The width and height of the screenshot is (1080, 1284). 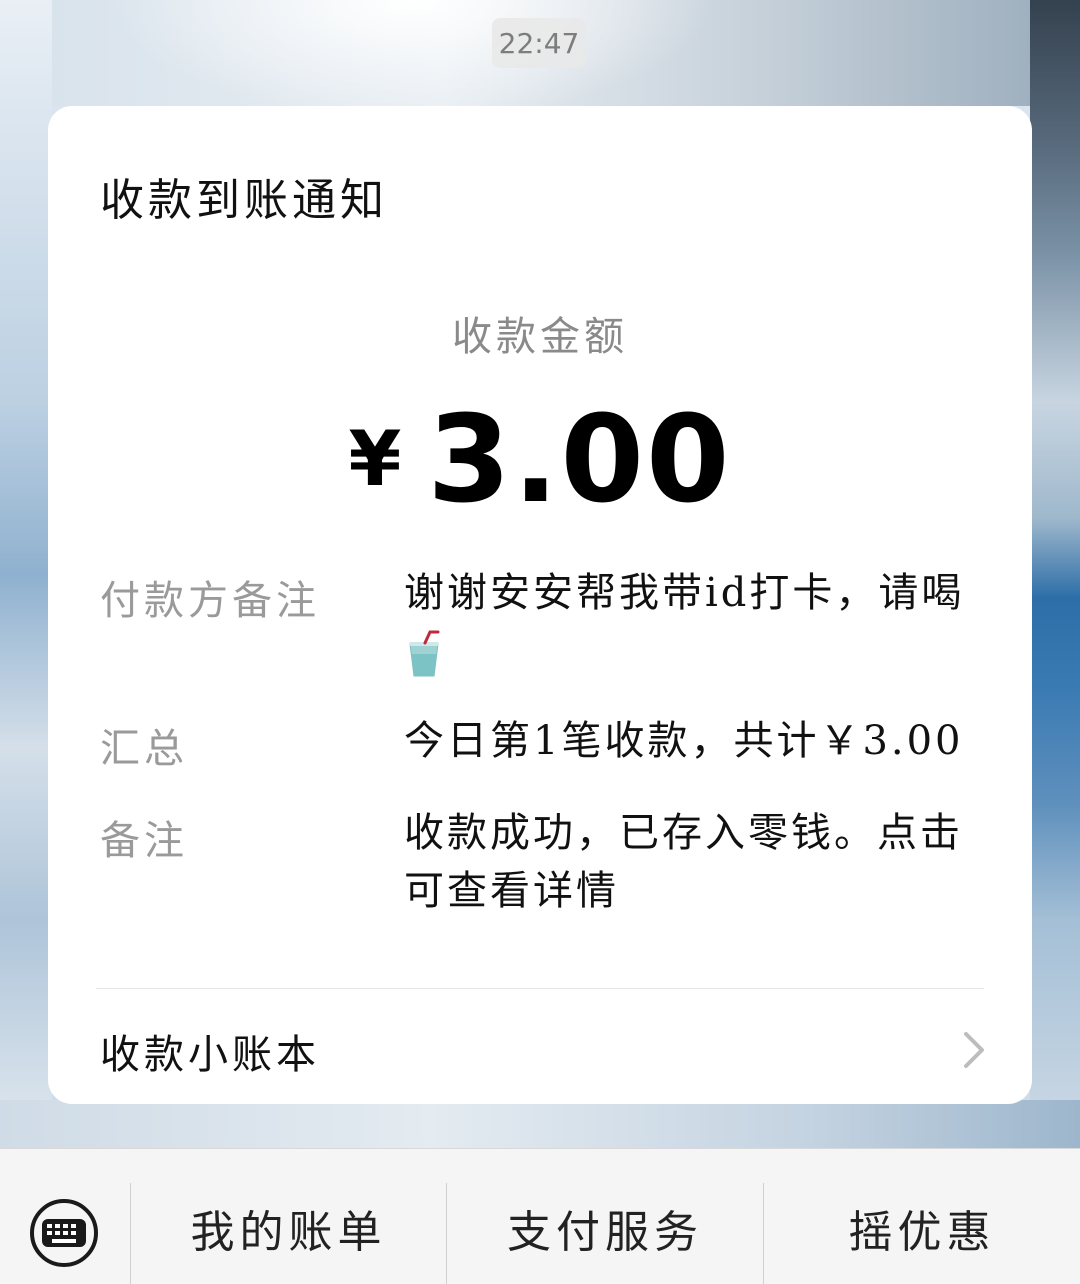 I want to click on payer-remark-value: 谢谢安安帮我带id打卡，请喝, so click(x=694, y=622).